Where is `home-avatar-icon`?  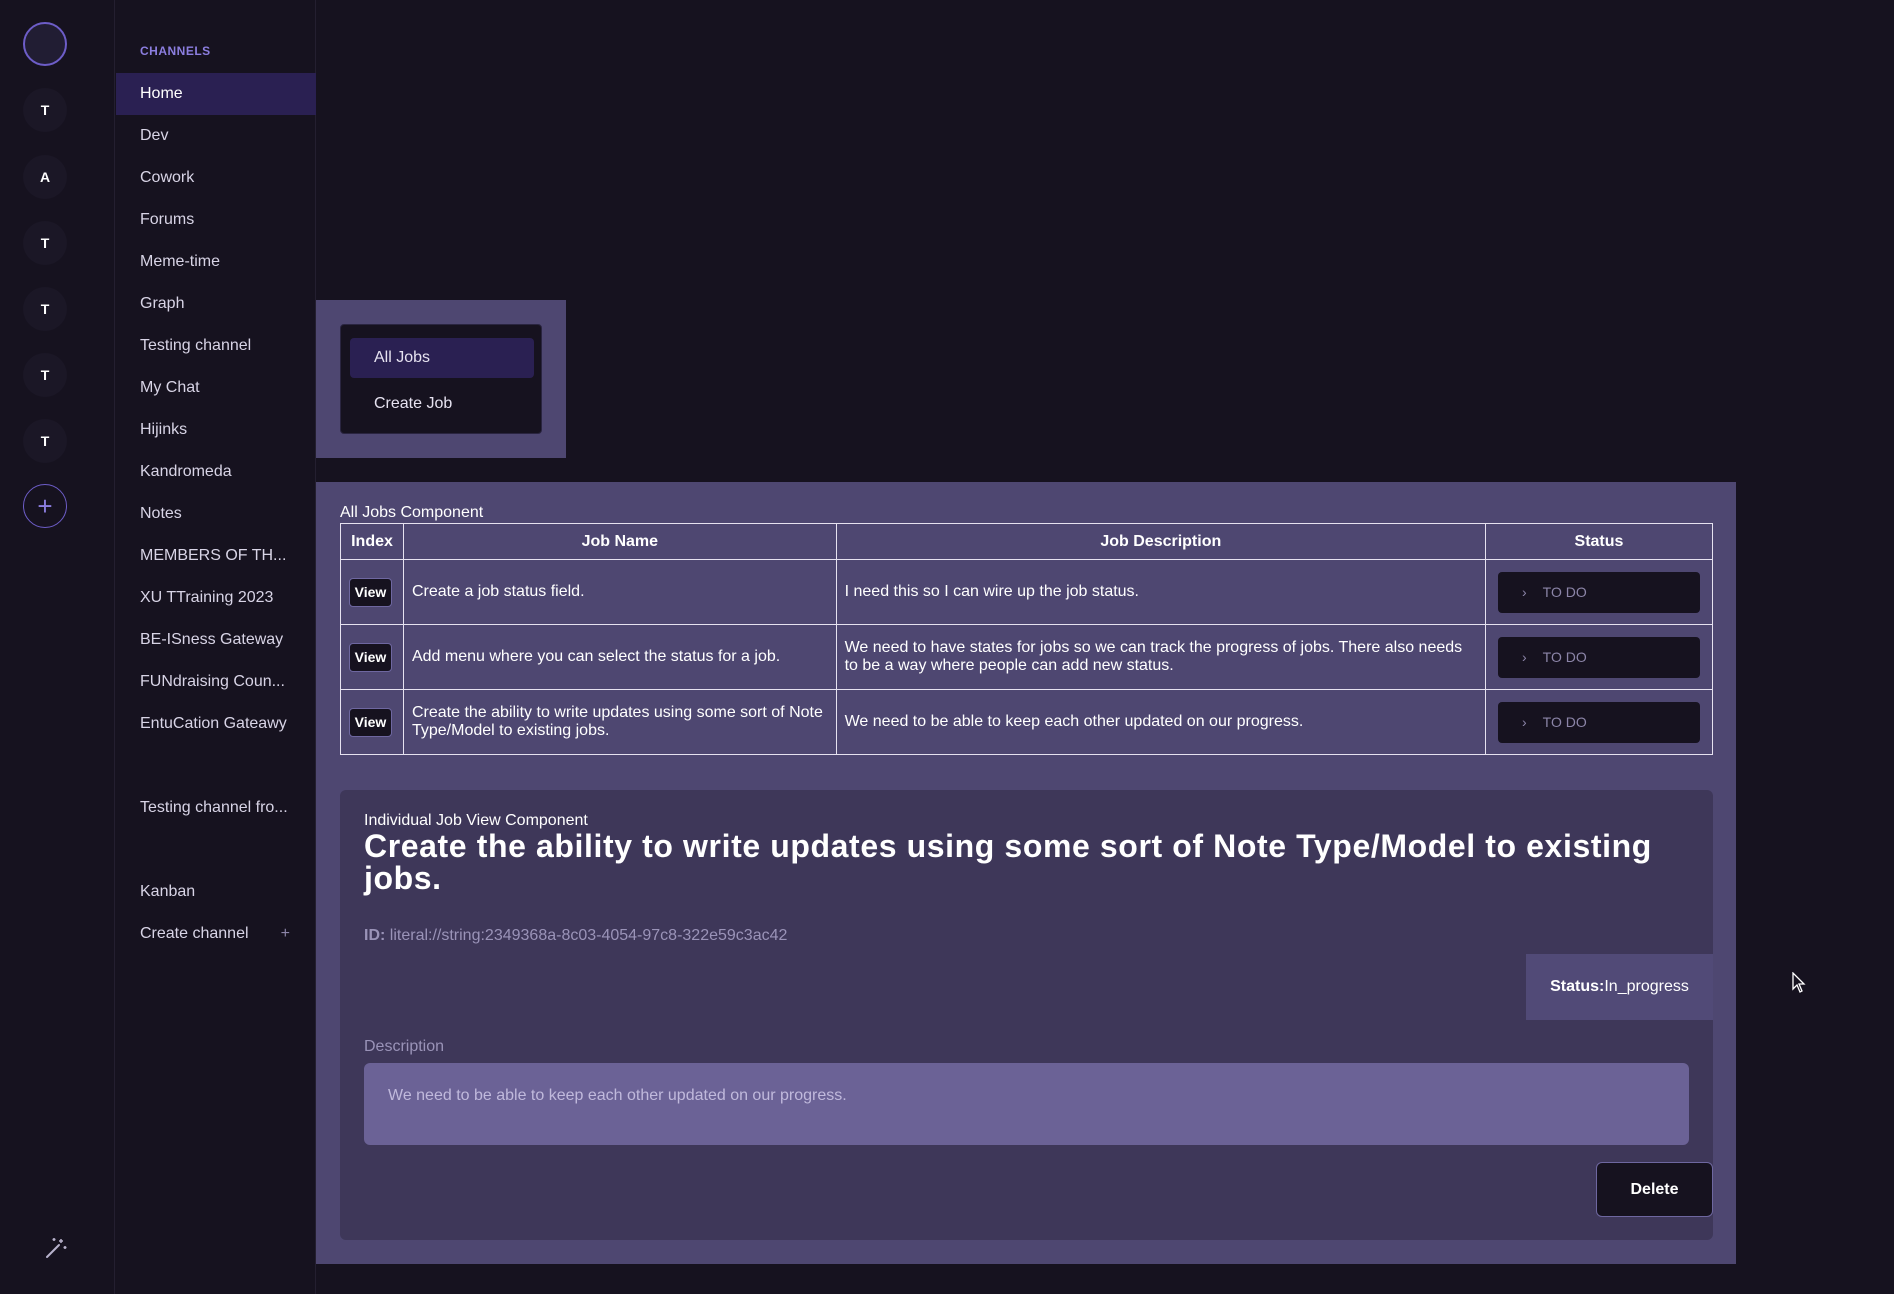 home-avatar-icon is located at coordinates (45, 44).